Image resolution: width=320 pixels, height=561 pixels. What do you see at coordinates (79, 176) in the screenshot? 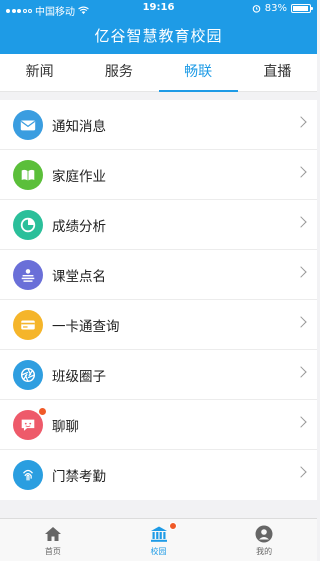
I see `menu-item-label: 家庭作业` at bounding box center [79, 176].